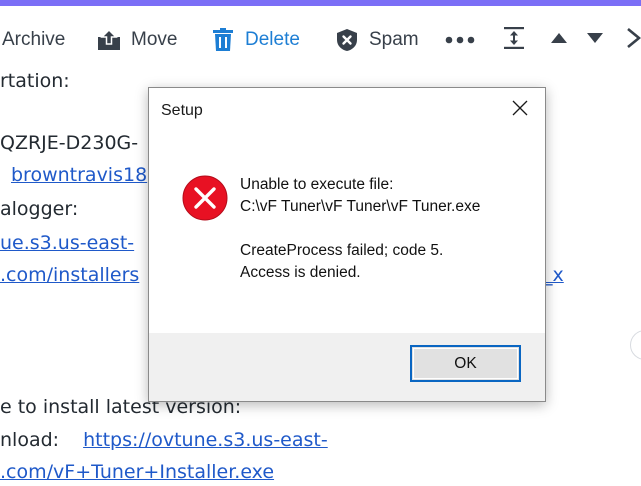  What do you see at coordinates (69, 143) in the screenshot?
I see `email-line: QZRJE-D230G-` at bounding box center [69, 143].